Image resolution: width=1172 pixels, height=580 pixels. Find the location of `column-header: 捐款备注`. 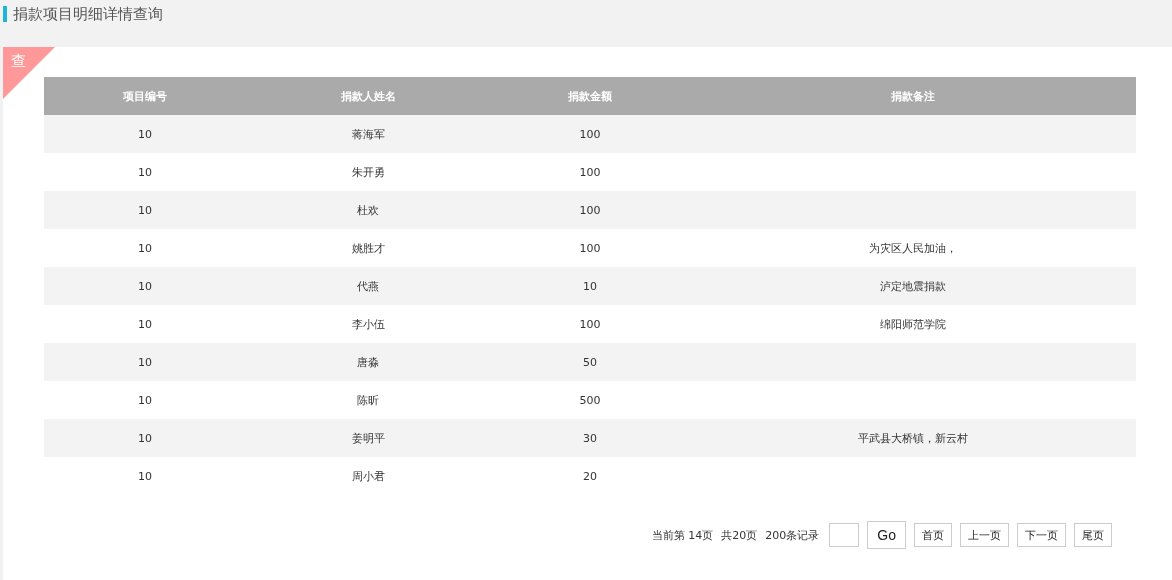

column-header: 捐款备注 is located at coordinates (913, 96).